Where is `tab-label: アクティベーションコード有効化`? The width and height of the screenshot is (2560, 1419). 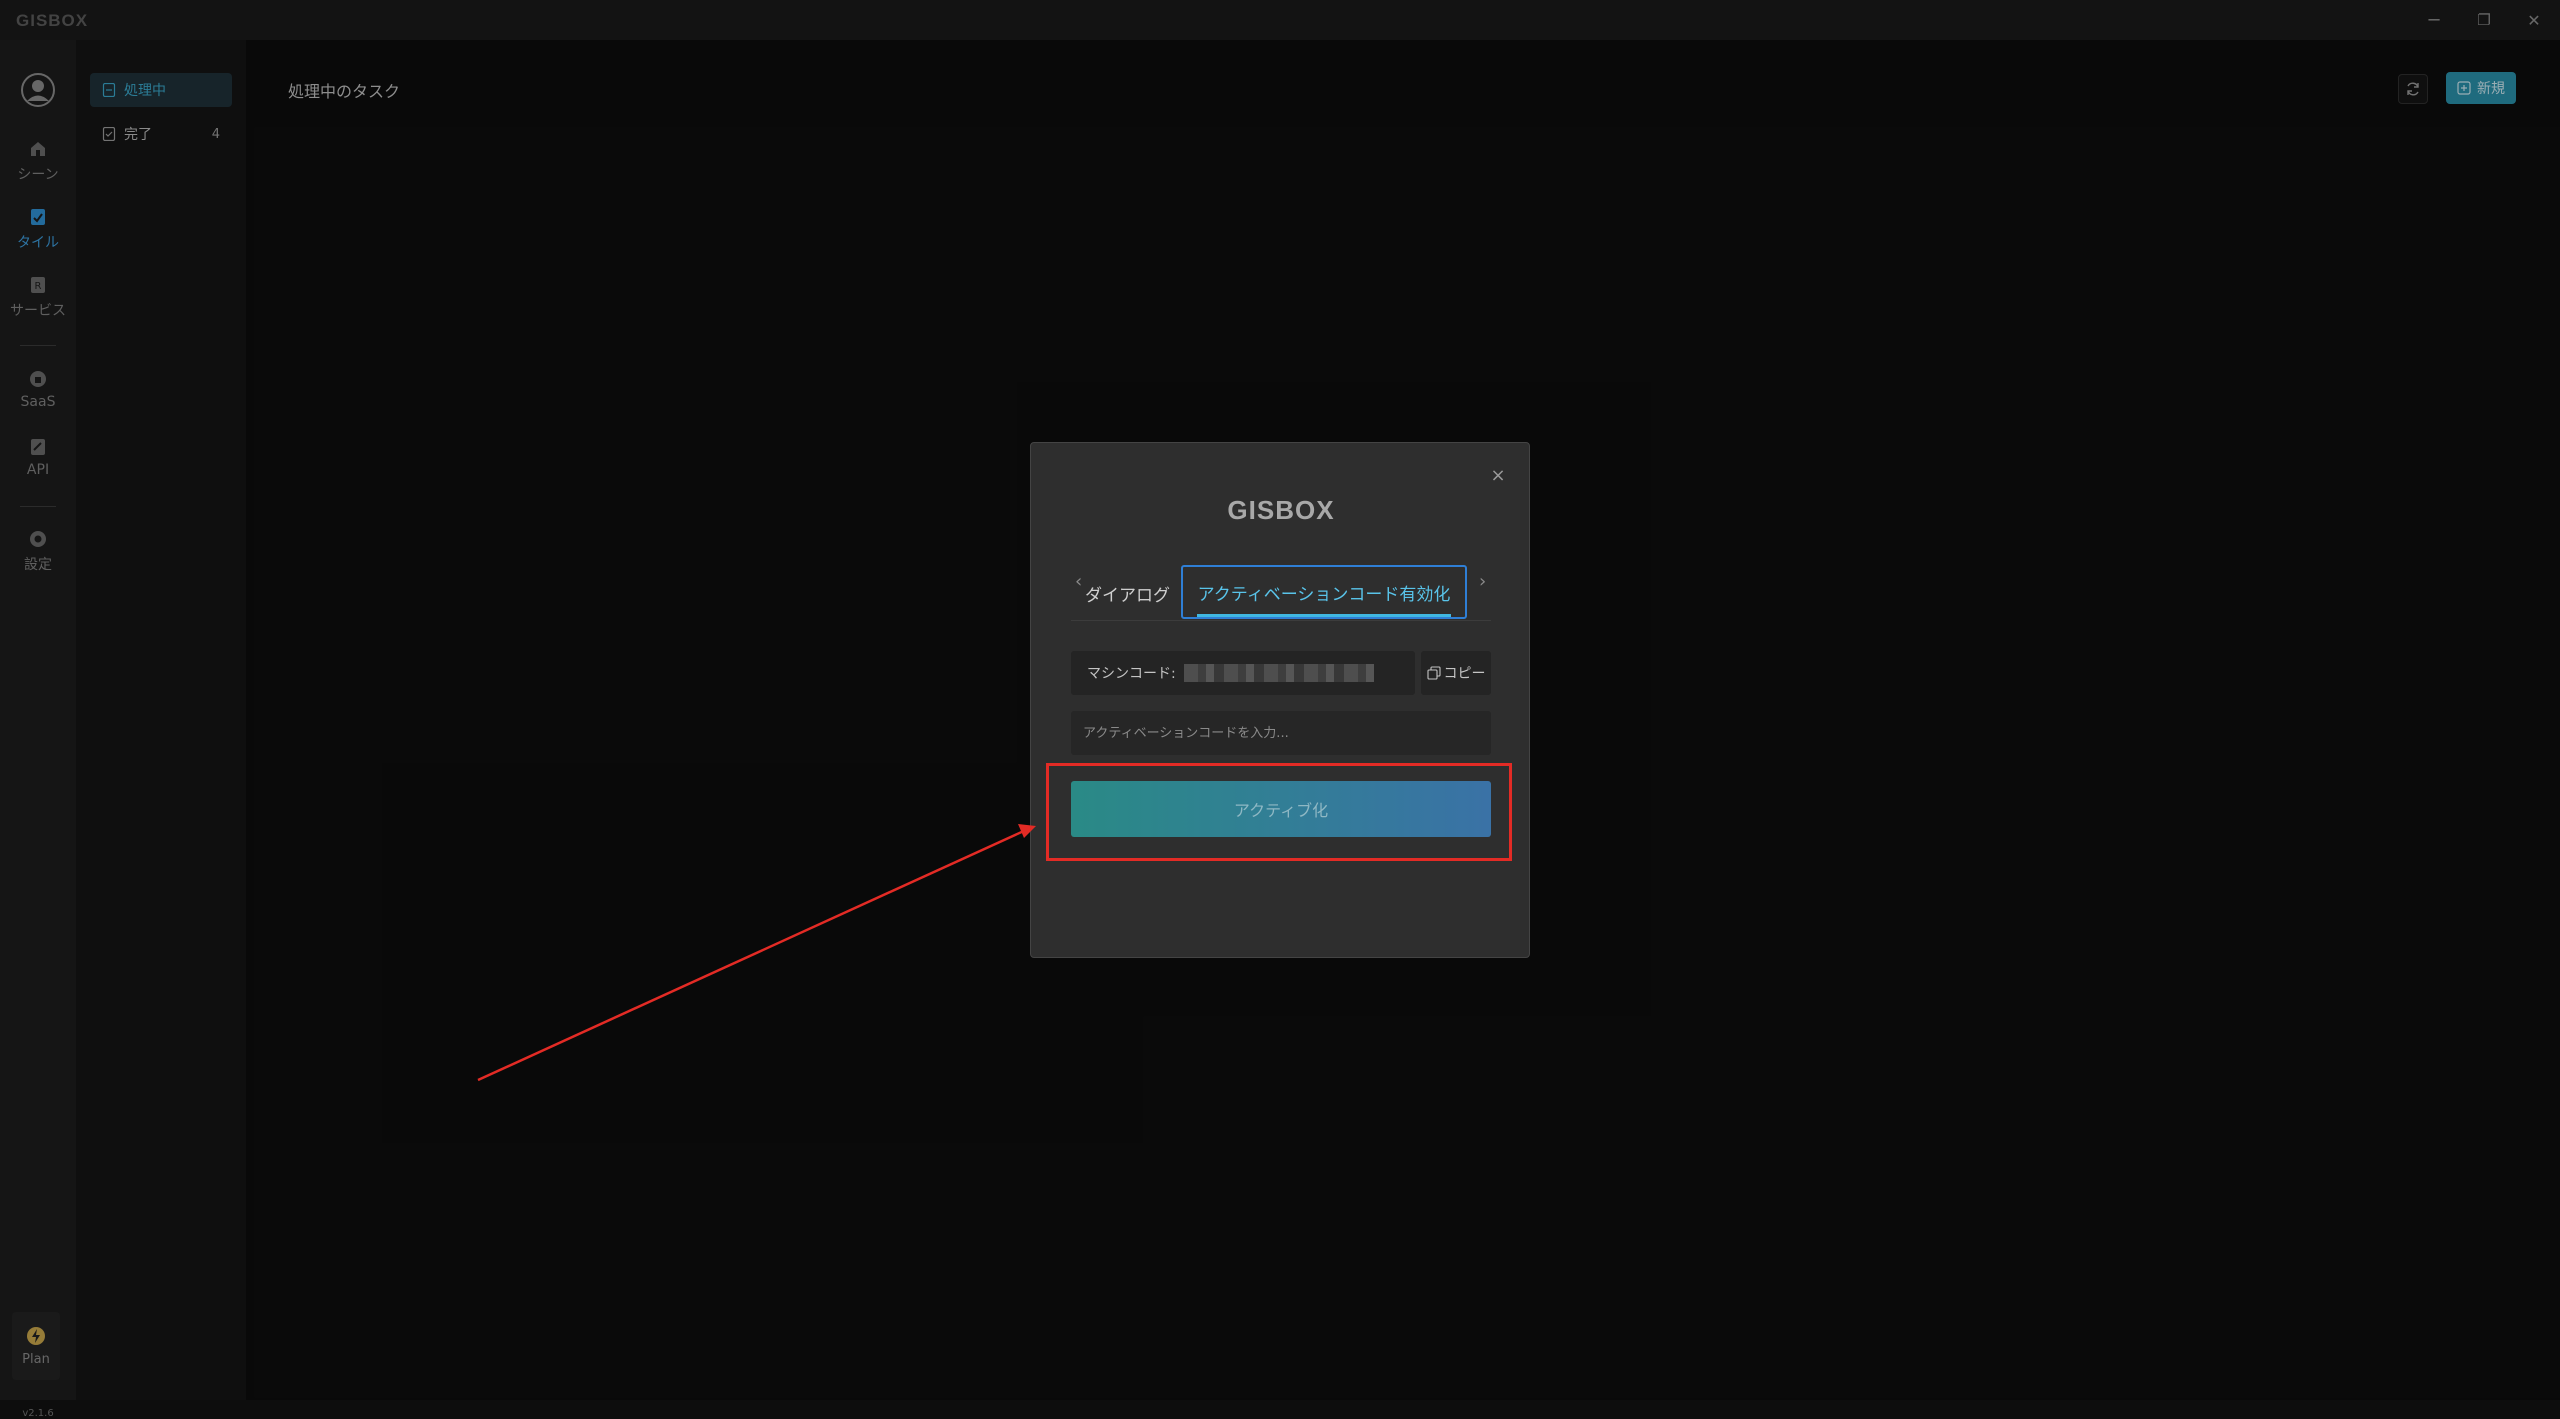 tab-label: アクティベーションコード有効化 is located at coordinates (1324, 594).